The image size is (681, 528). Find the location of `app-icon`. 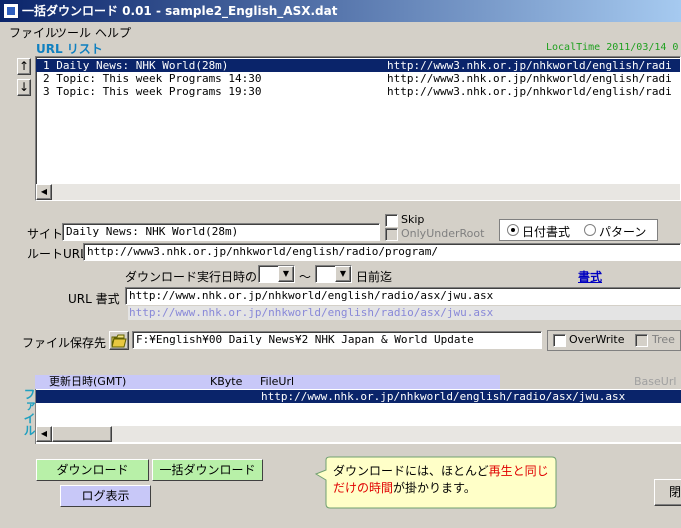

app-icon is located at coordinates (11, 11).